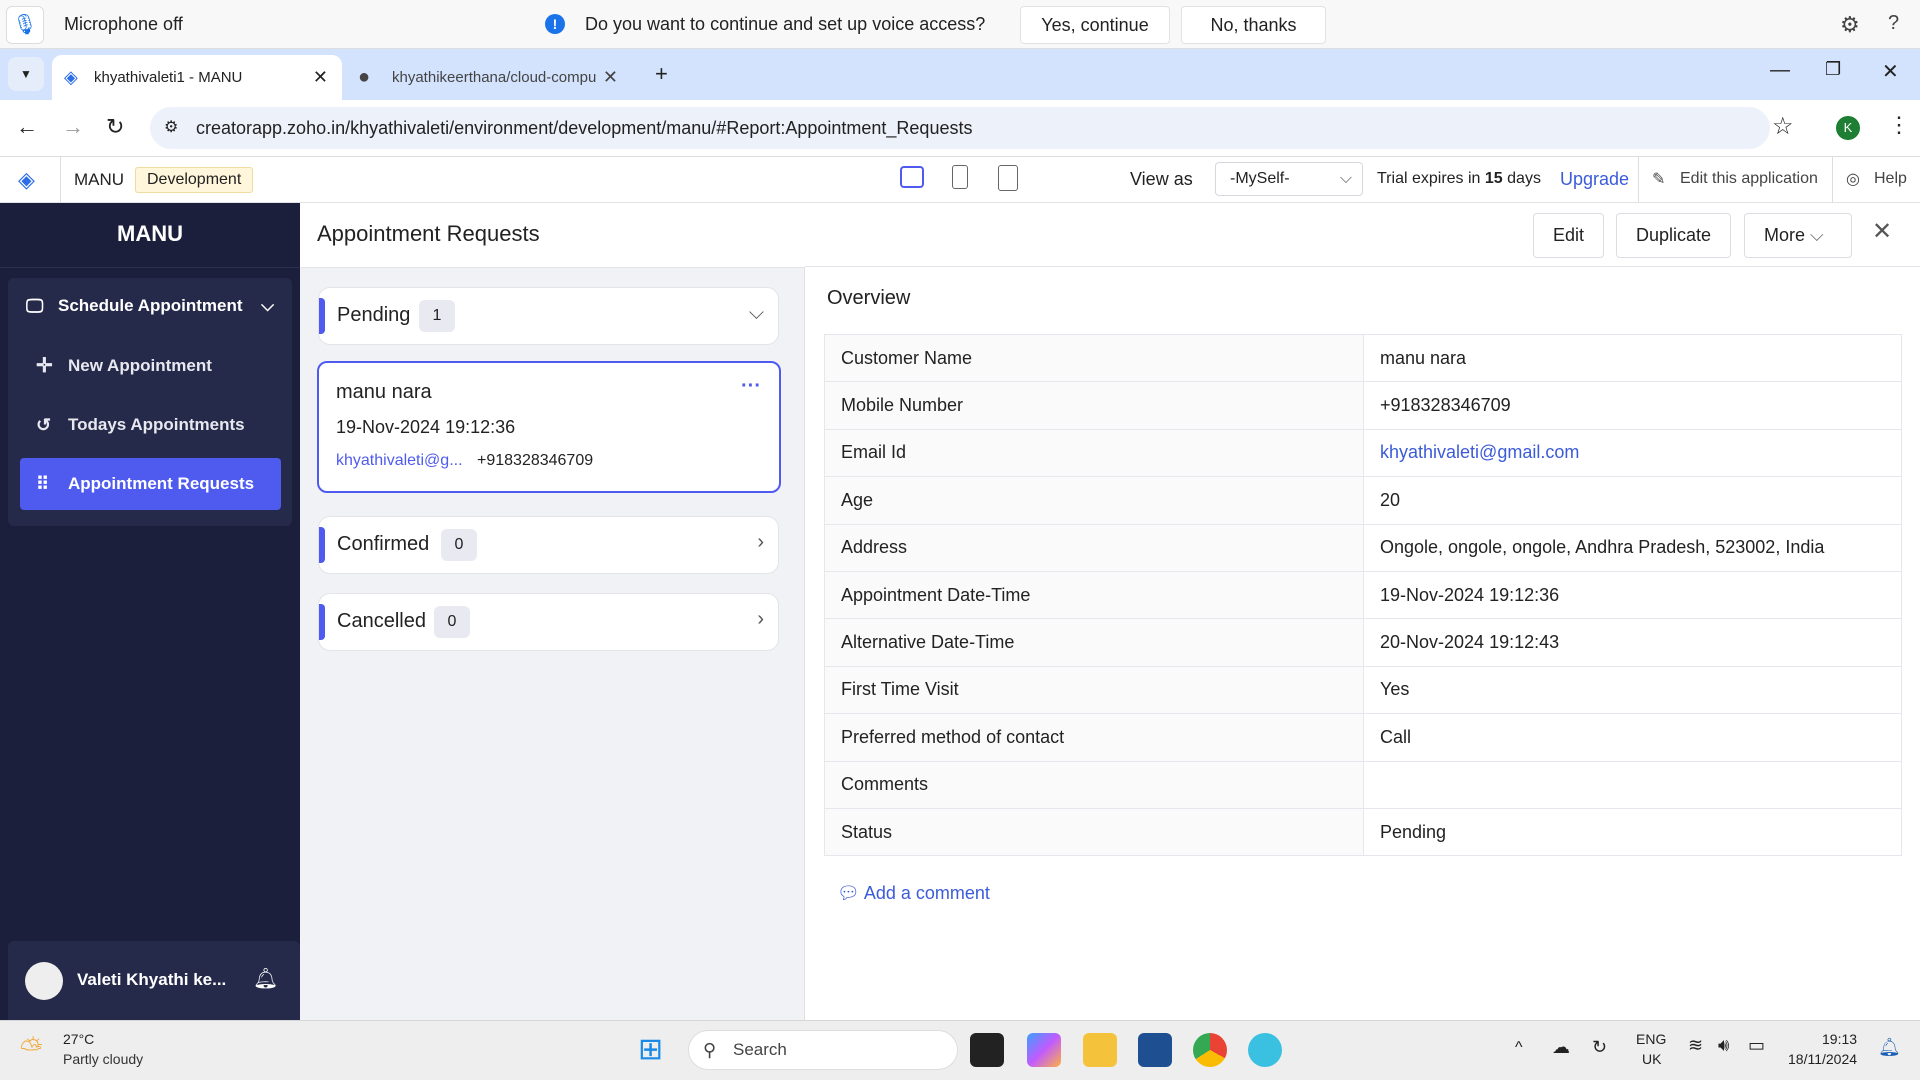  I want to click on bookmark-star-icon: ☆, so click(1783, 126).